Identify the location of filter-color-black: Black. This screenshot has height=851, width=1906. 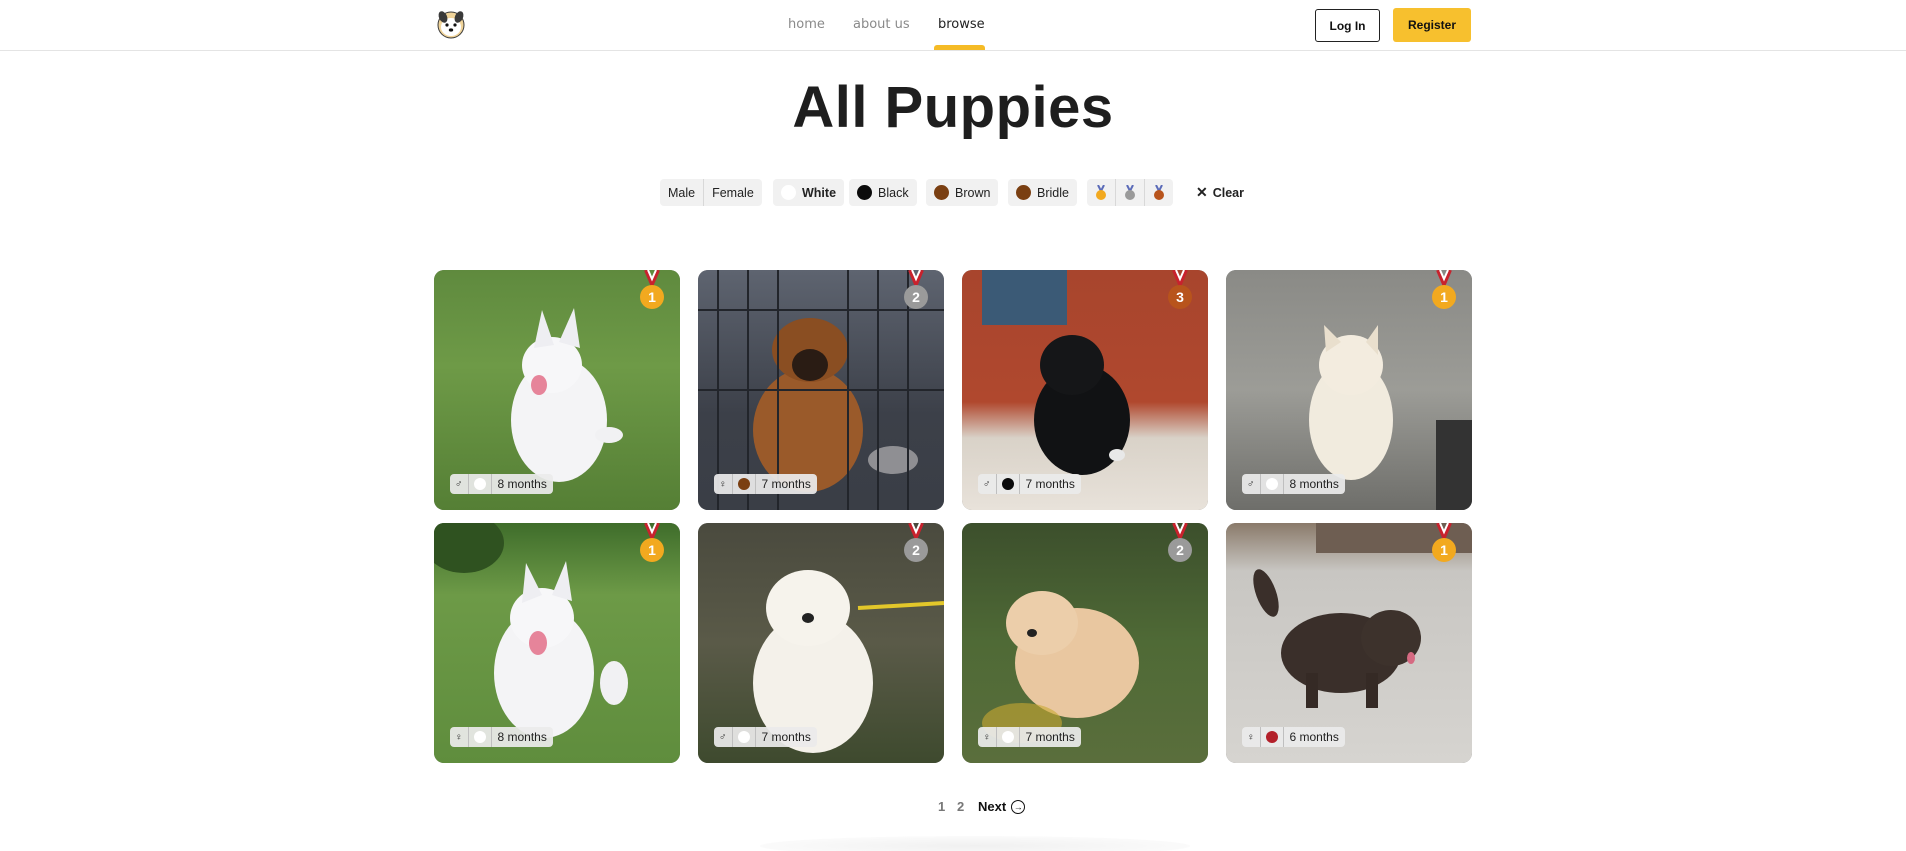
(883, 192).